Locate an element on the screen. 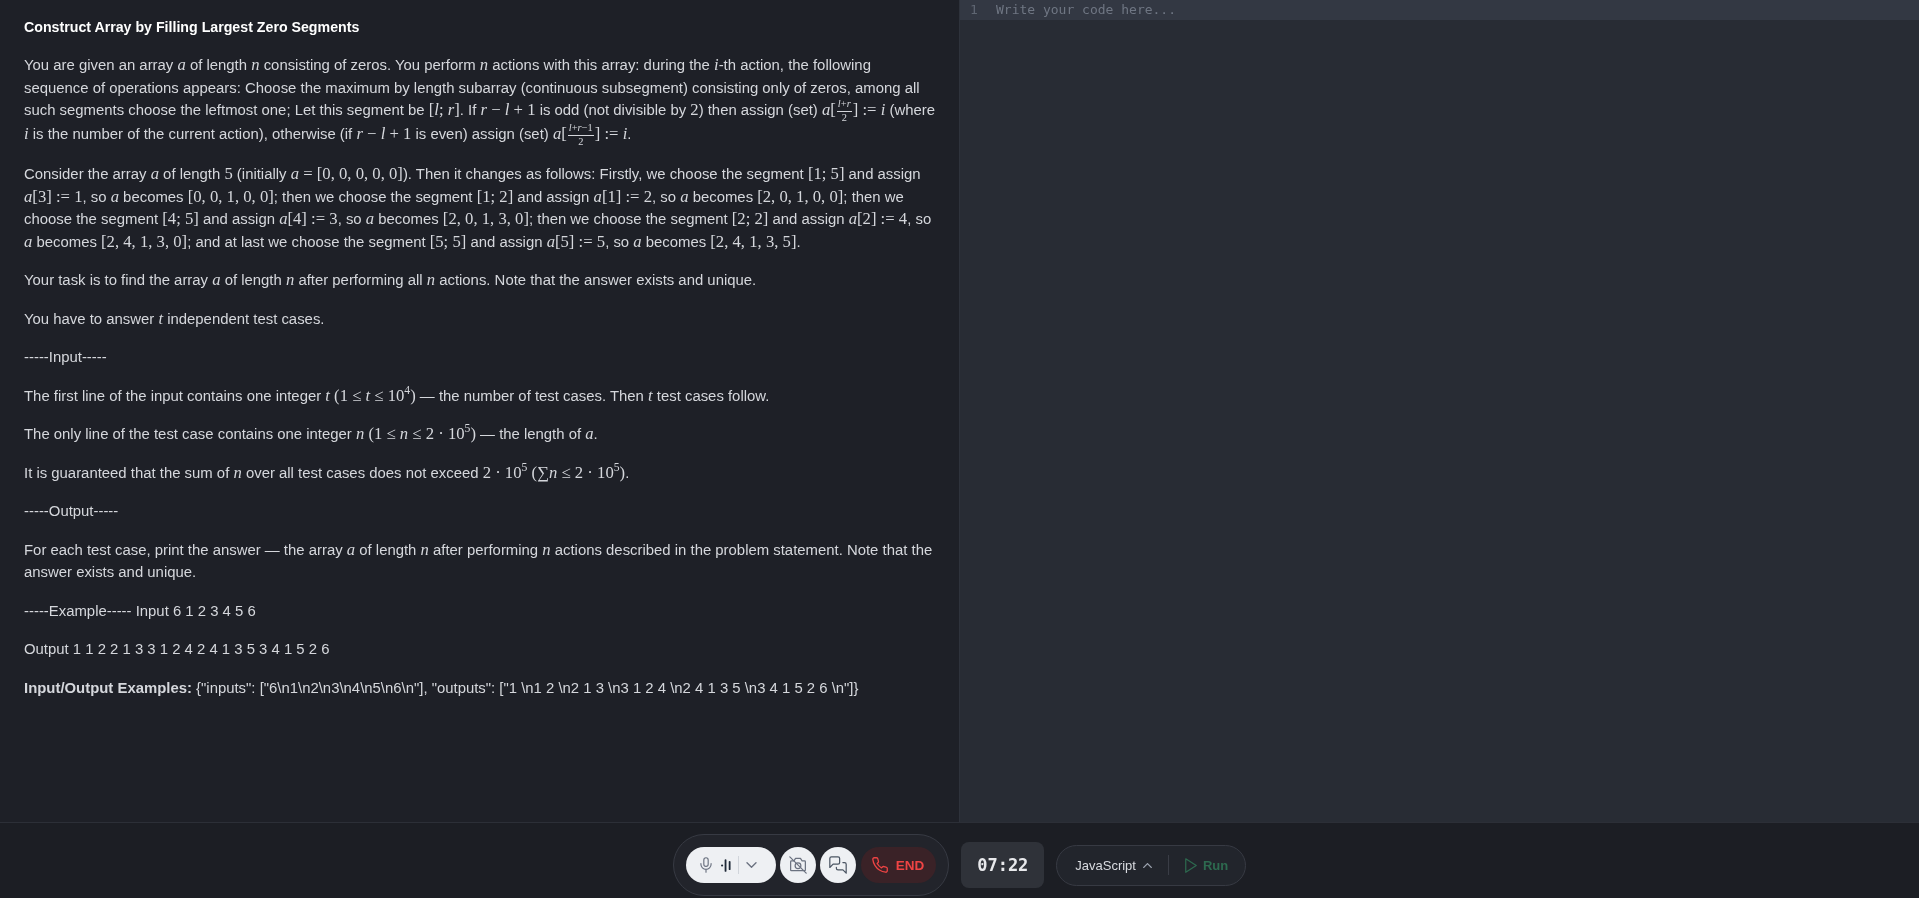 The height and width of the screenshot is (898, 1919). end-call-button: END is located at coordinates (898, 865).